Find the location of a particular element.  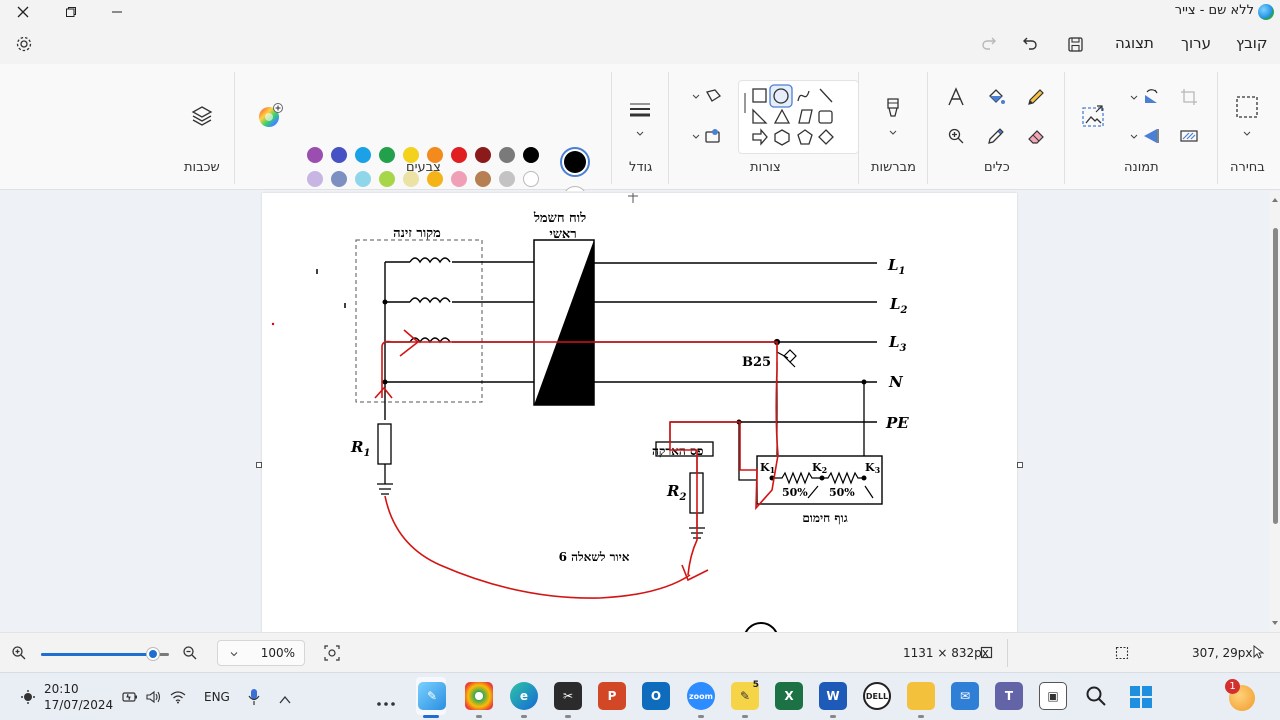

outlook-taskbar-button: O is located at coordinates (656, 696).